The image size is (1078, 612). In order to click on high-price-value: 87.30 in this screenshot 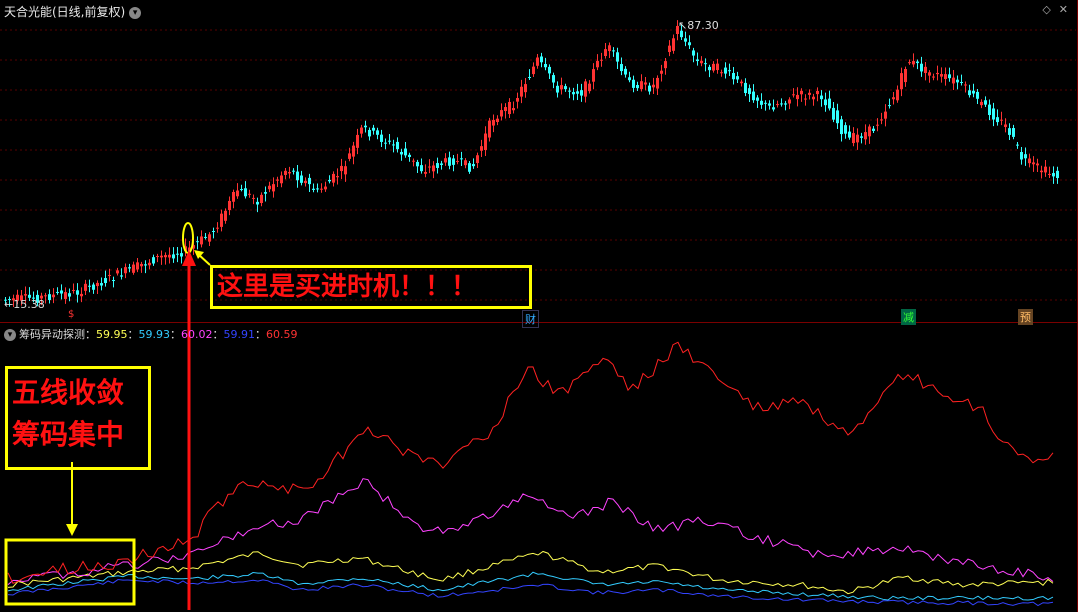, I will do `click(703, 25)`.